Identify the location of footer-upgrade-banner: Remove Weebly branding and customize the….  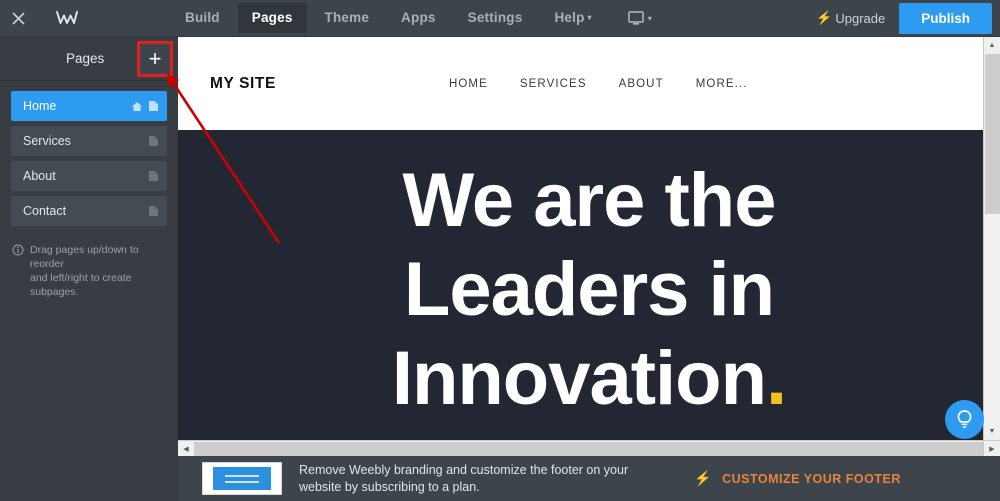
(589, 478).